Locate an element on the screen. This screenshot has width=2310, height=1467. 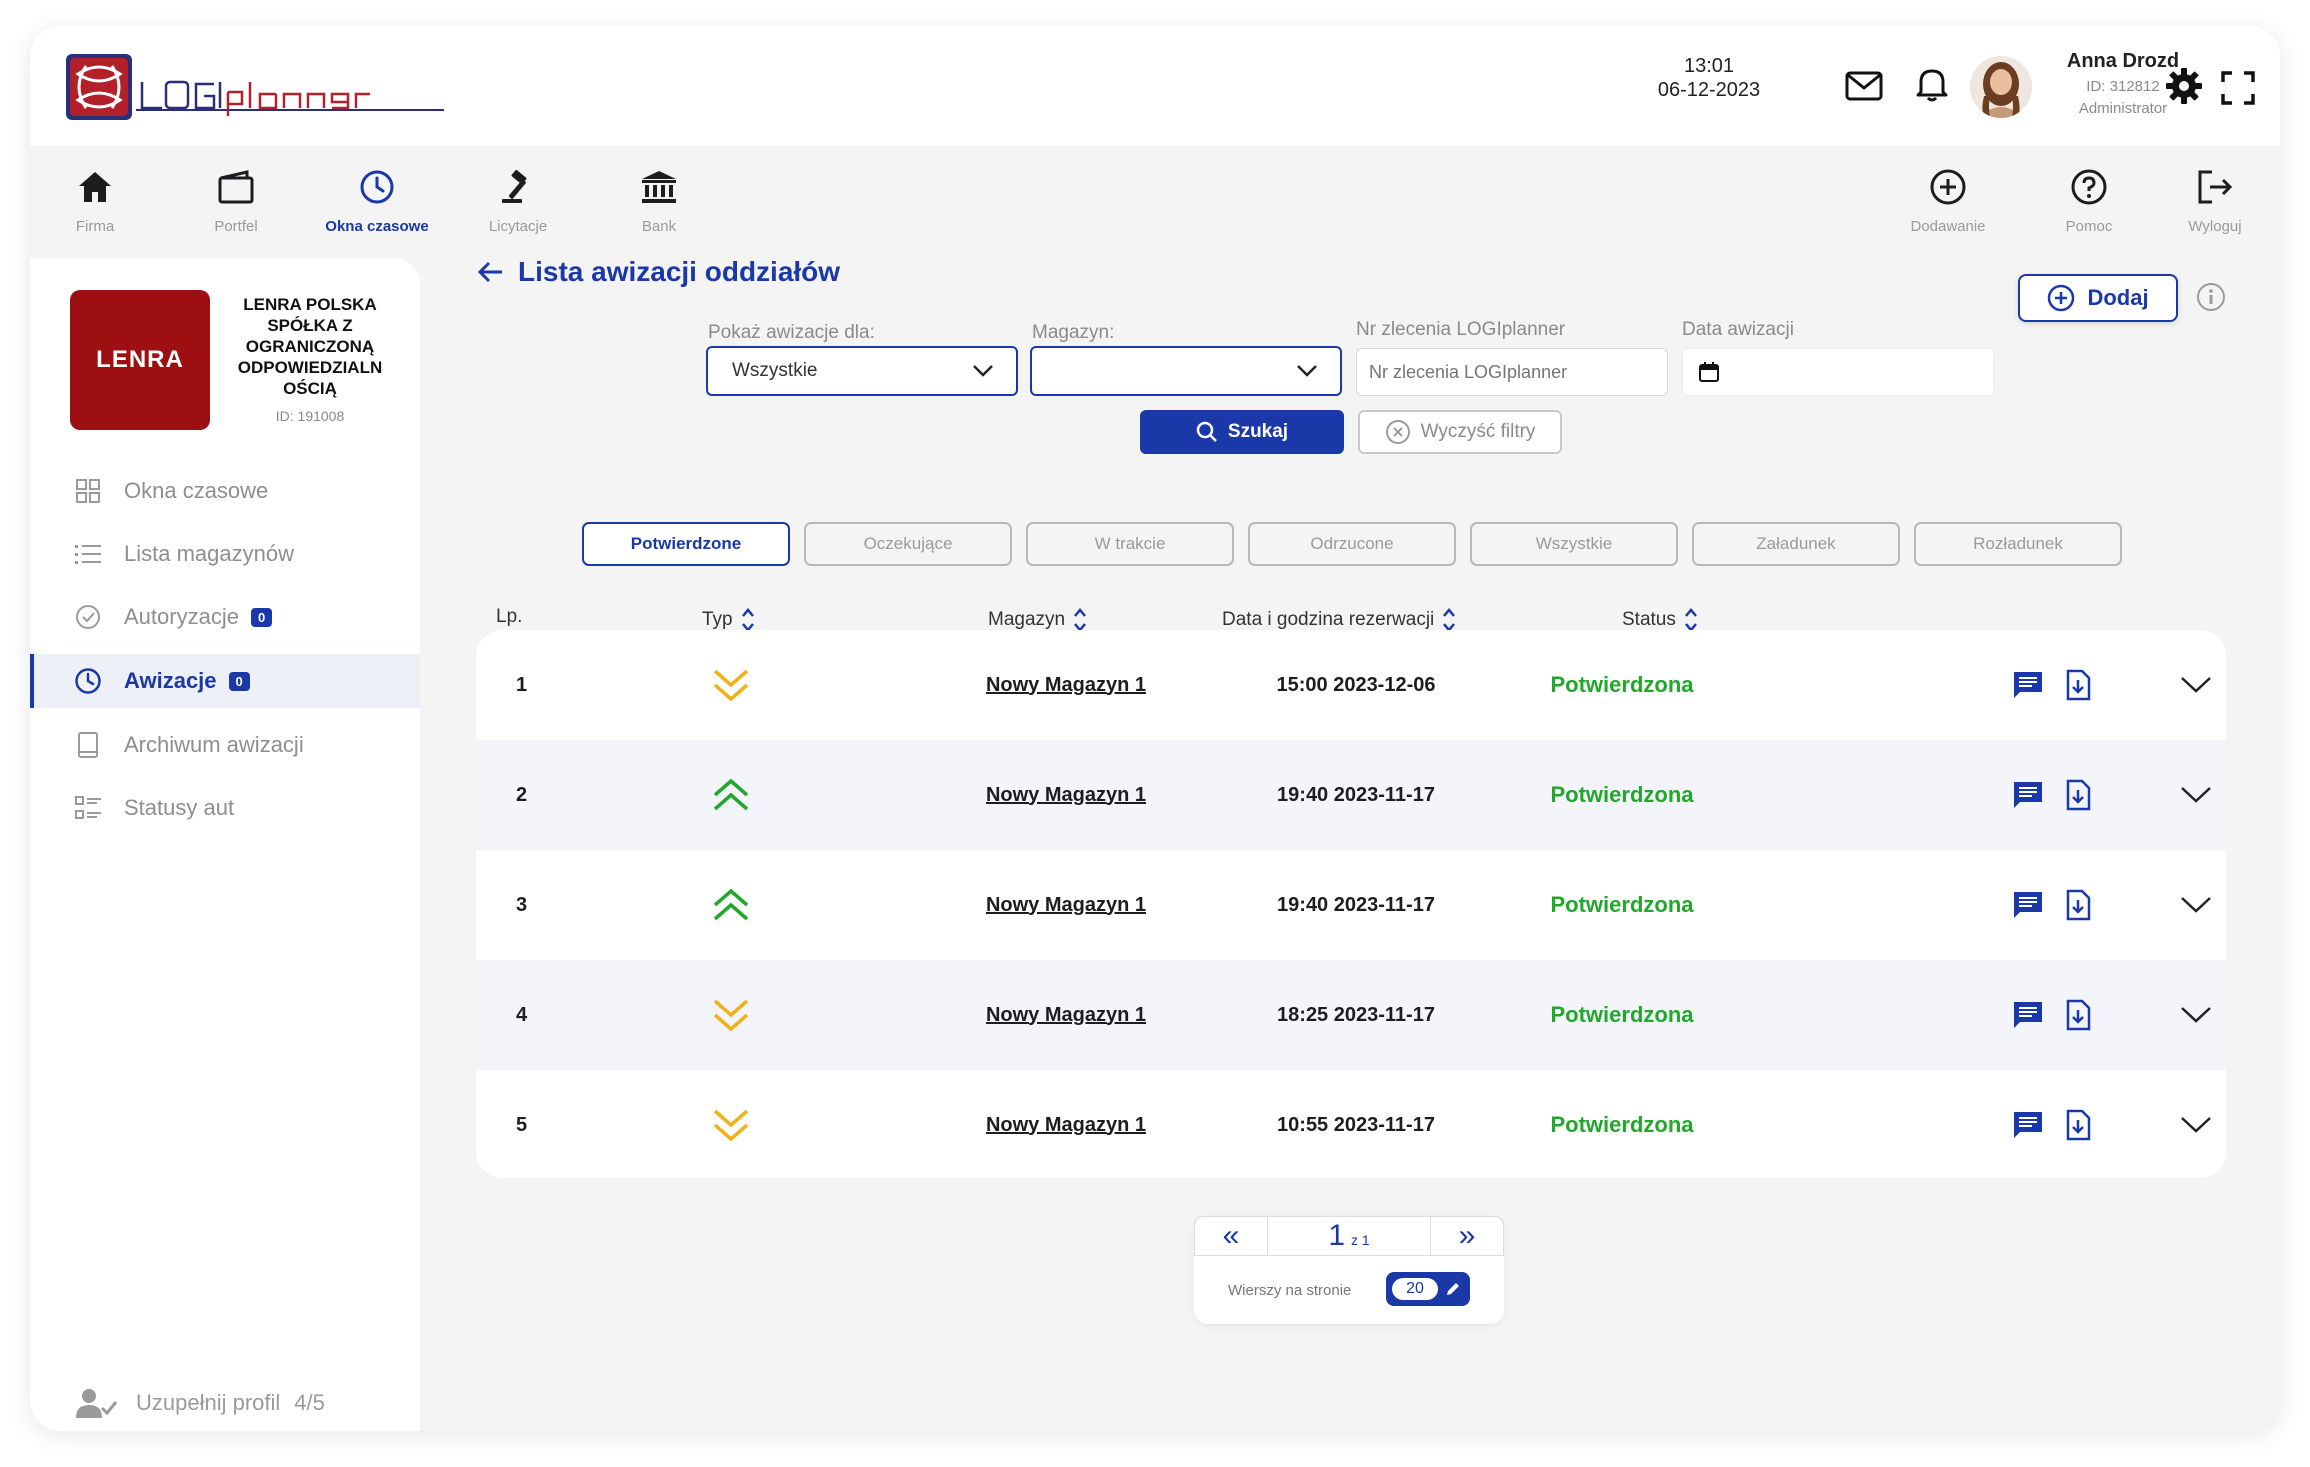
warehouse-select is located at coordinates (1186, 371).